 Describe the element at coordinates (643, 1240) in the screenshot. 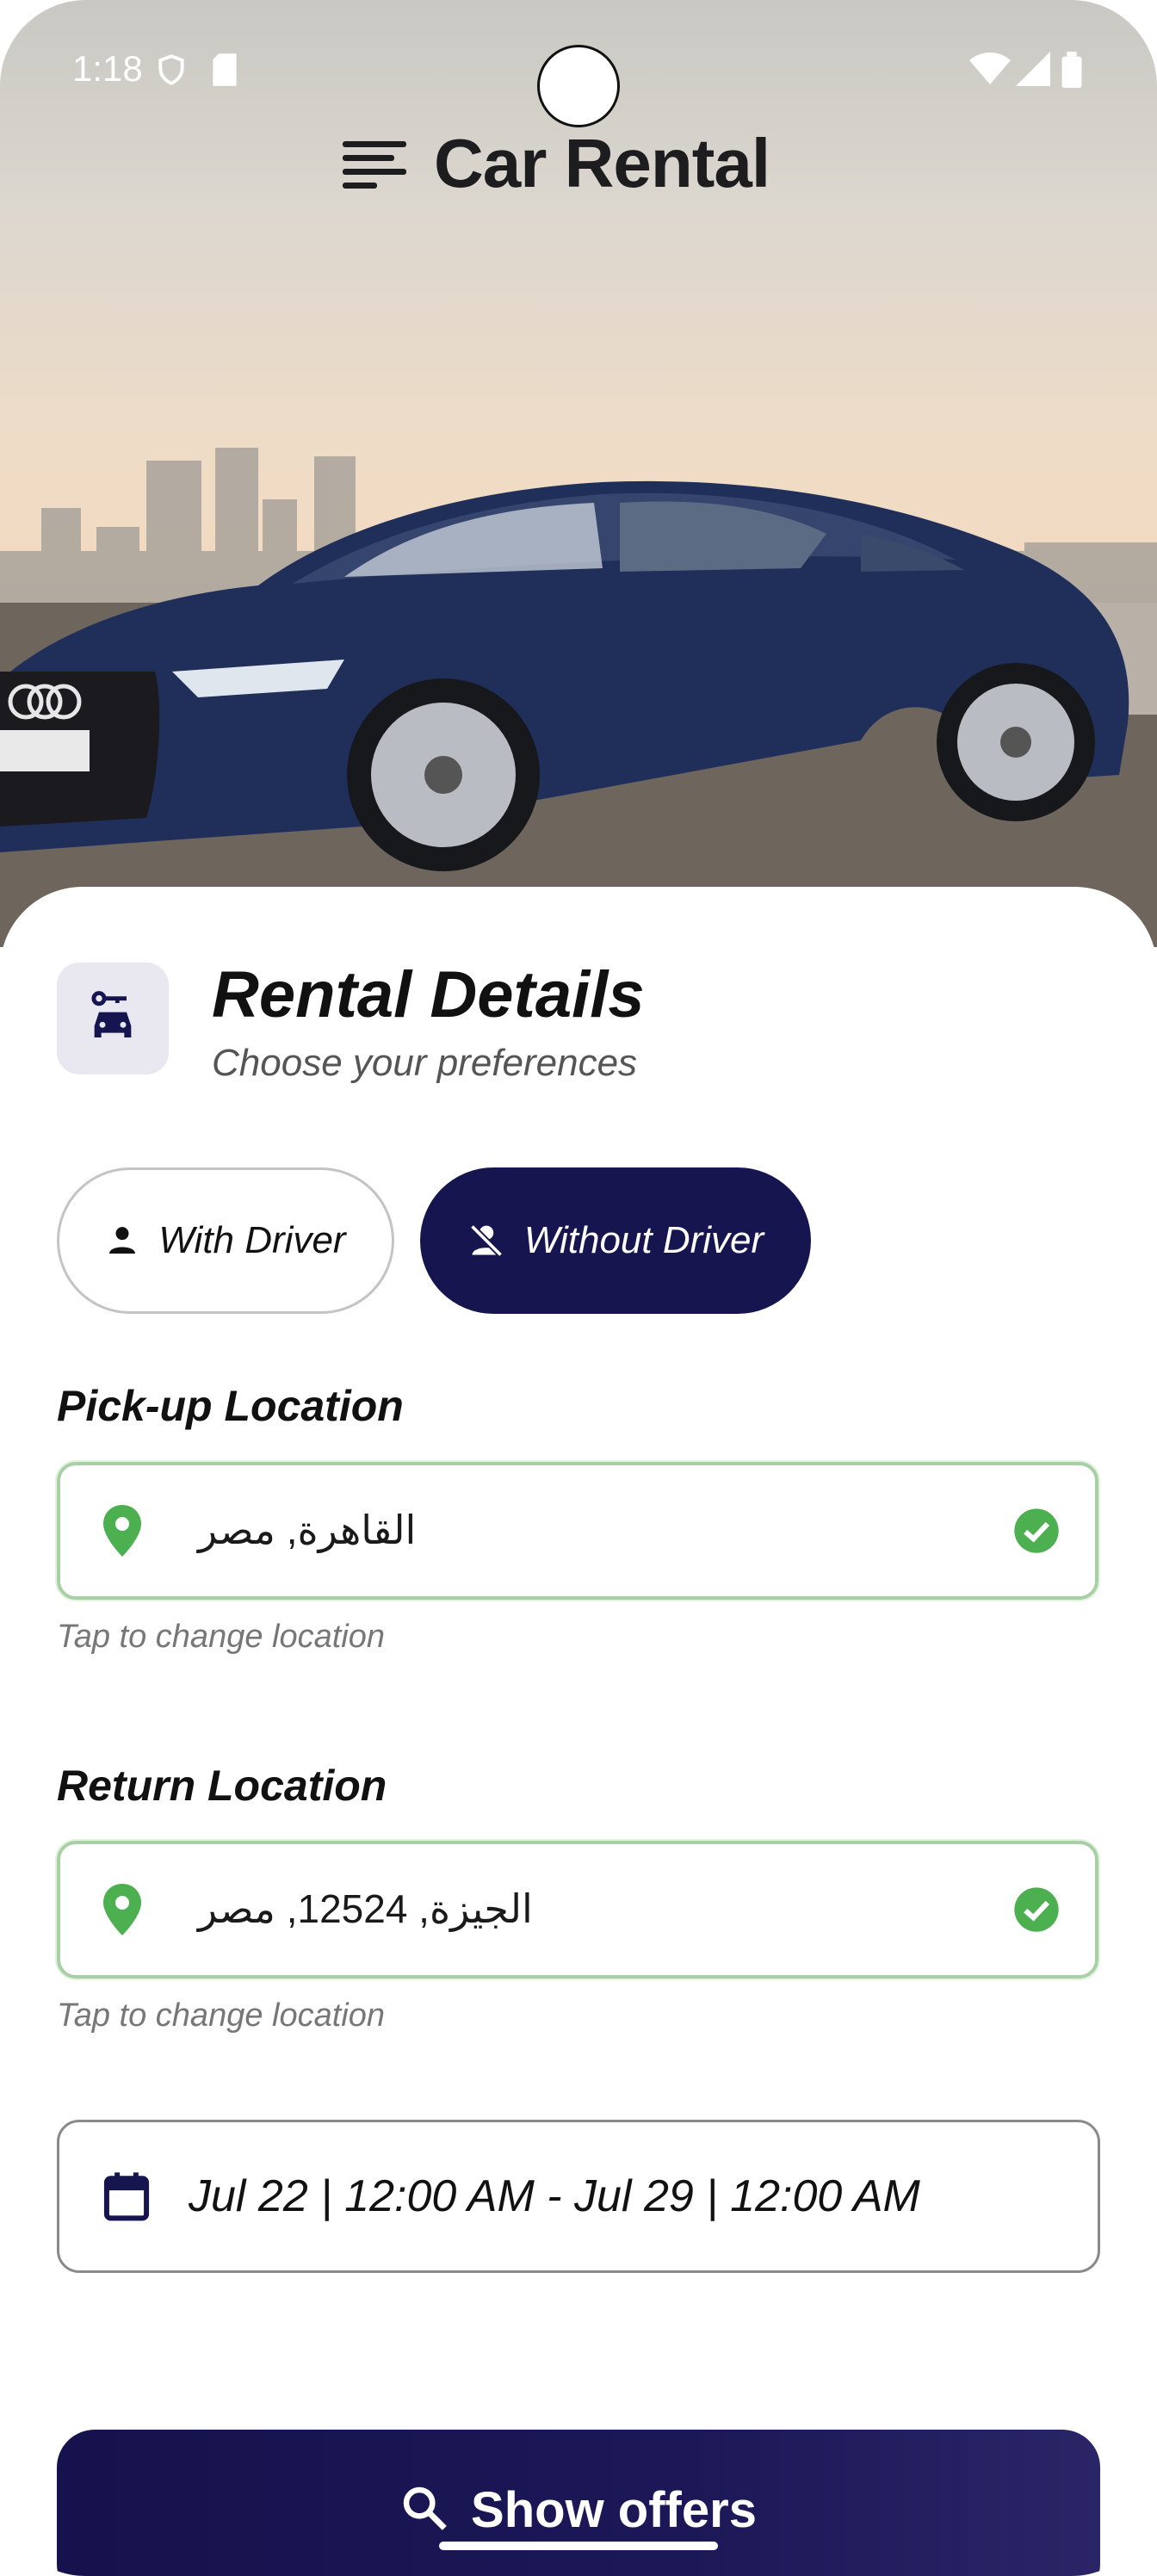

I see `without-driver-label: Without Driver` at that location.